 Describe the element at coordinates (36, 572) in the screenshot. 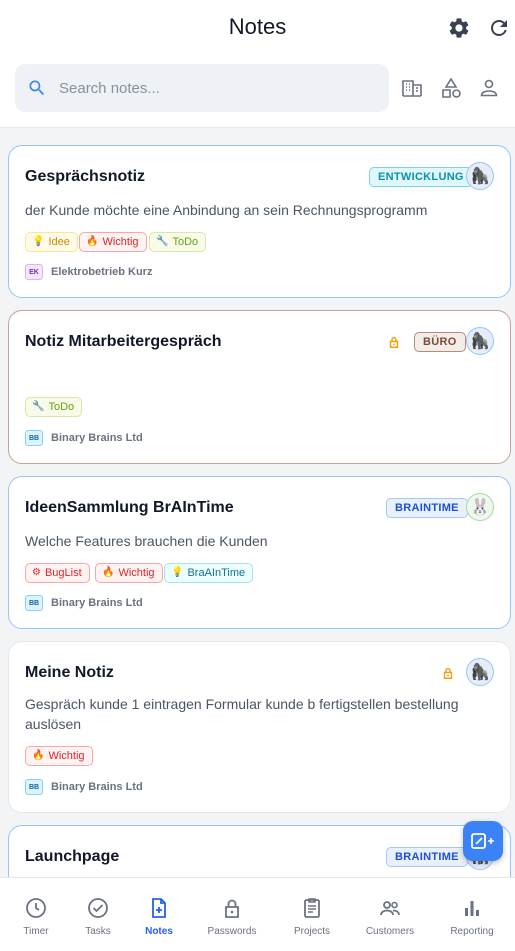

I see `bug-icon: ⚙` at that location.